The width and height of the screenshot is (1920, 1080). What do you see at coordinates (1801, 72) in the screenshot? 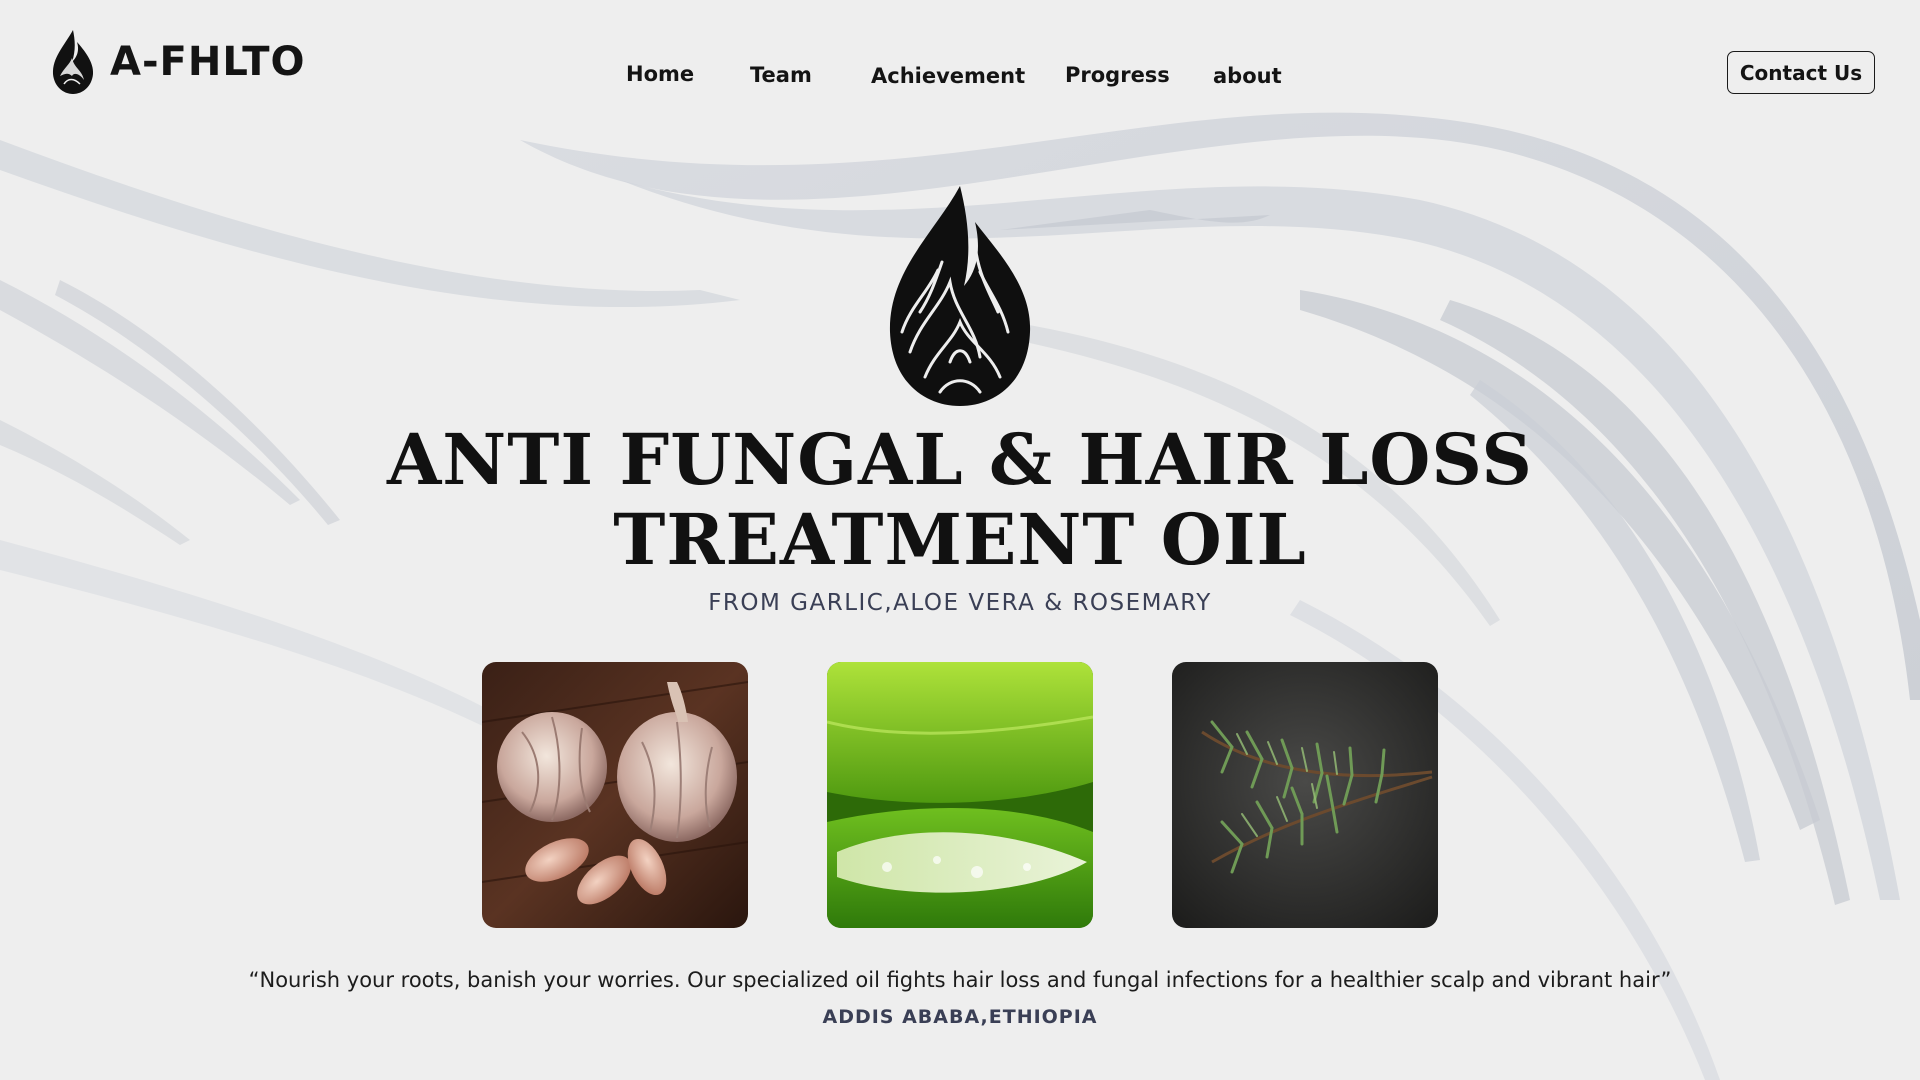
I see `contact-us-button: Contact Us` at bounding box center [1801, 72].